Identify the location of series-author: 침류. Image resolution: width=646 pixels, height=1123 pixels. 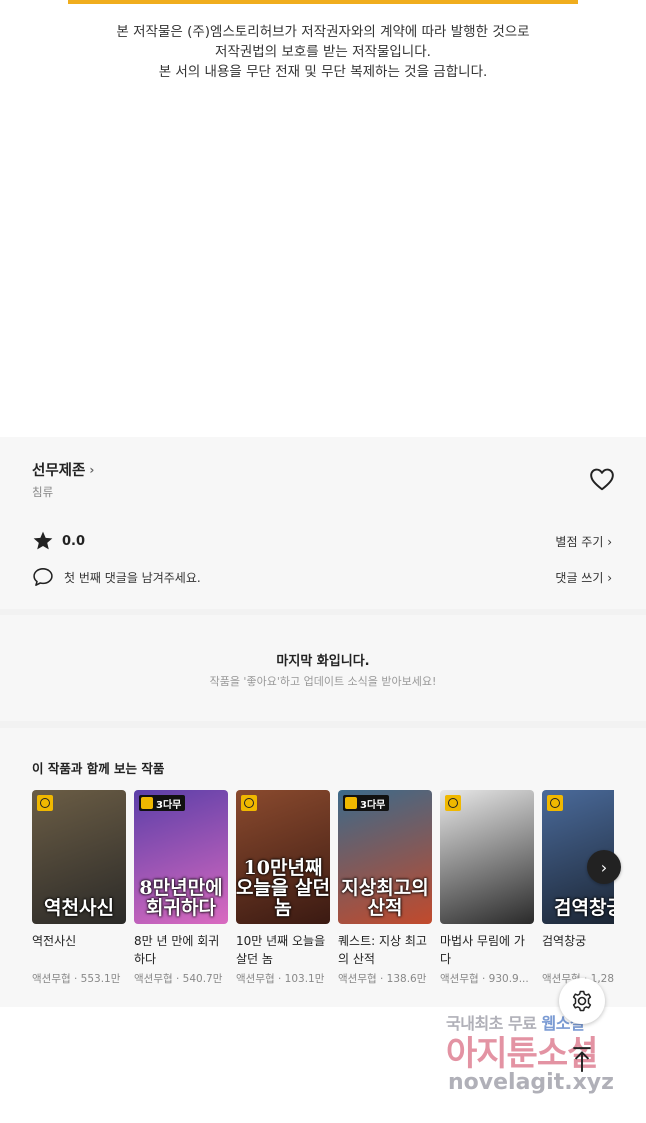
(43, 492).